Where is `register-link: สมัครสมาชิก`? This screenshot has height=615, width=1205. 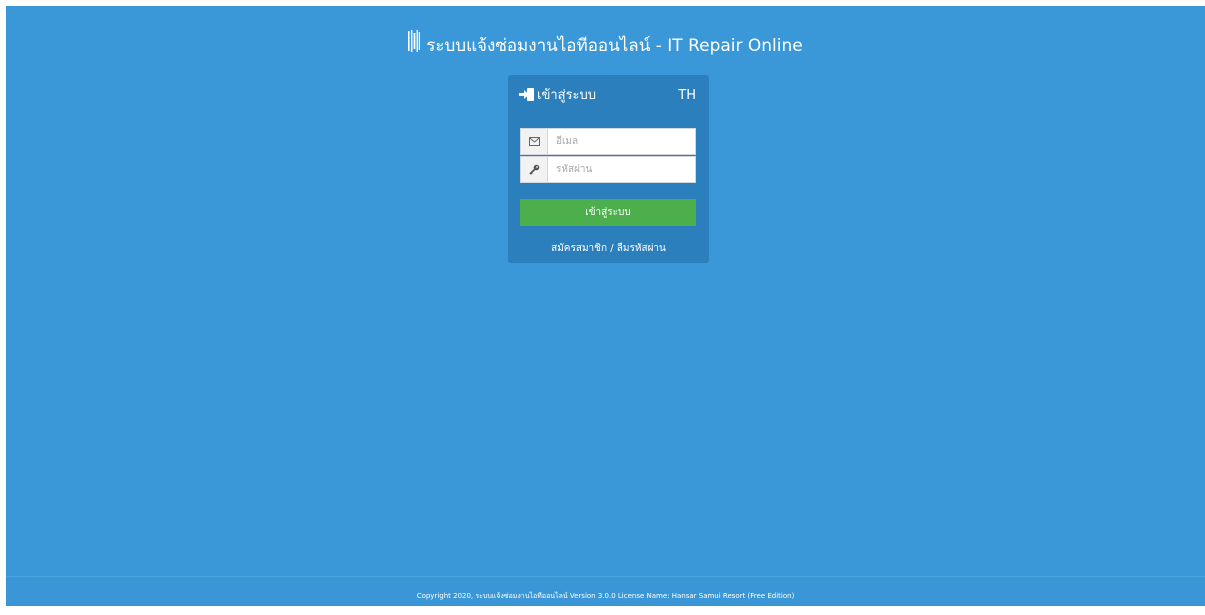
register-link: สมัครสมาชิก is located at coordinates (579, 248).